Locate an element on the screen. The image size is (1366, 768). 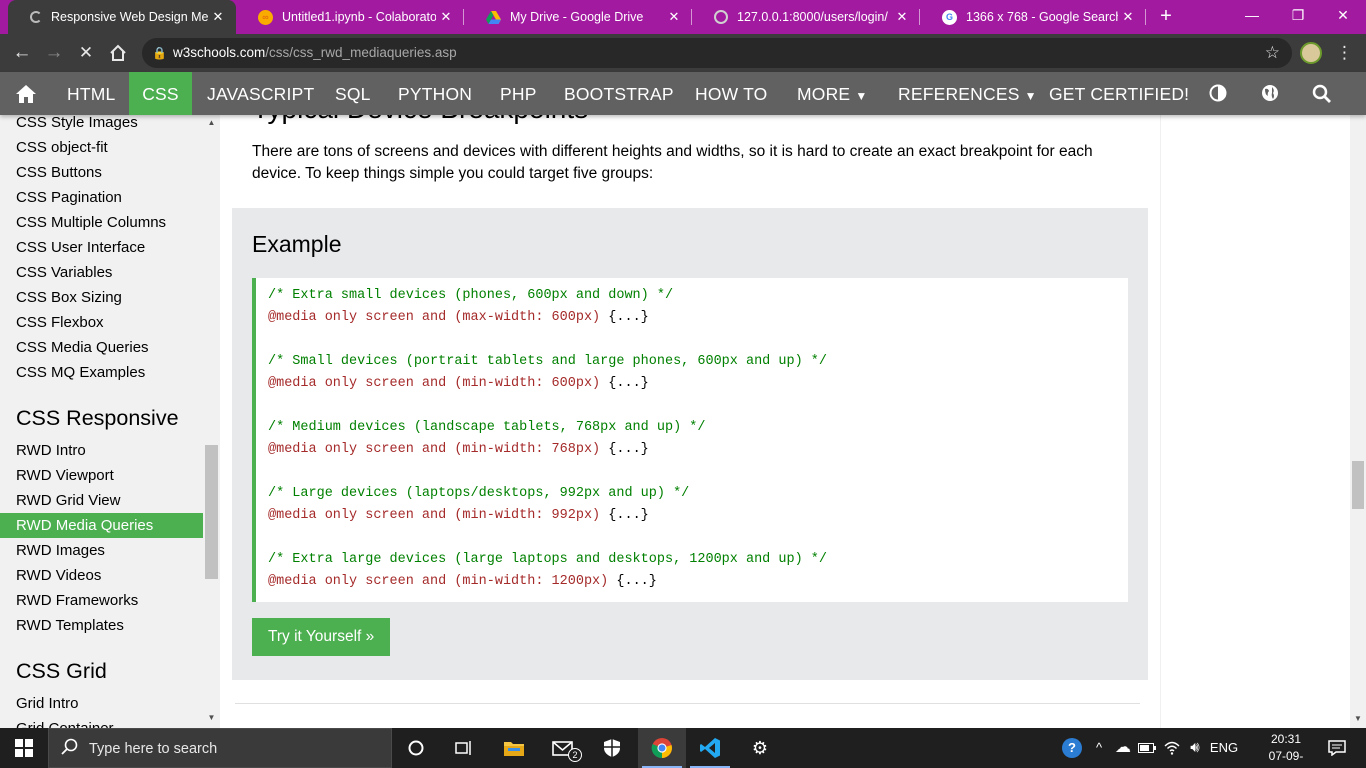
nav-html: HTML is located at coordinates (91, 93).